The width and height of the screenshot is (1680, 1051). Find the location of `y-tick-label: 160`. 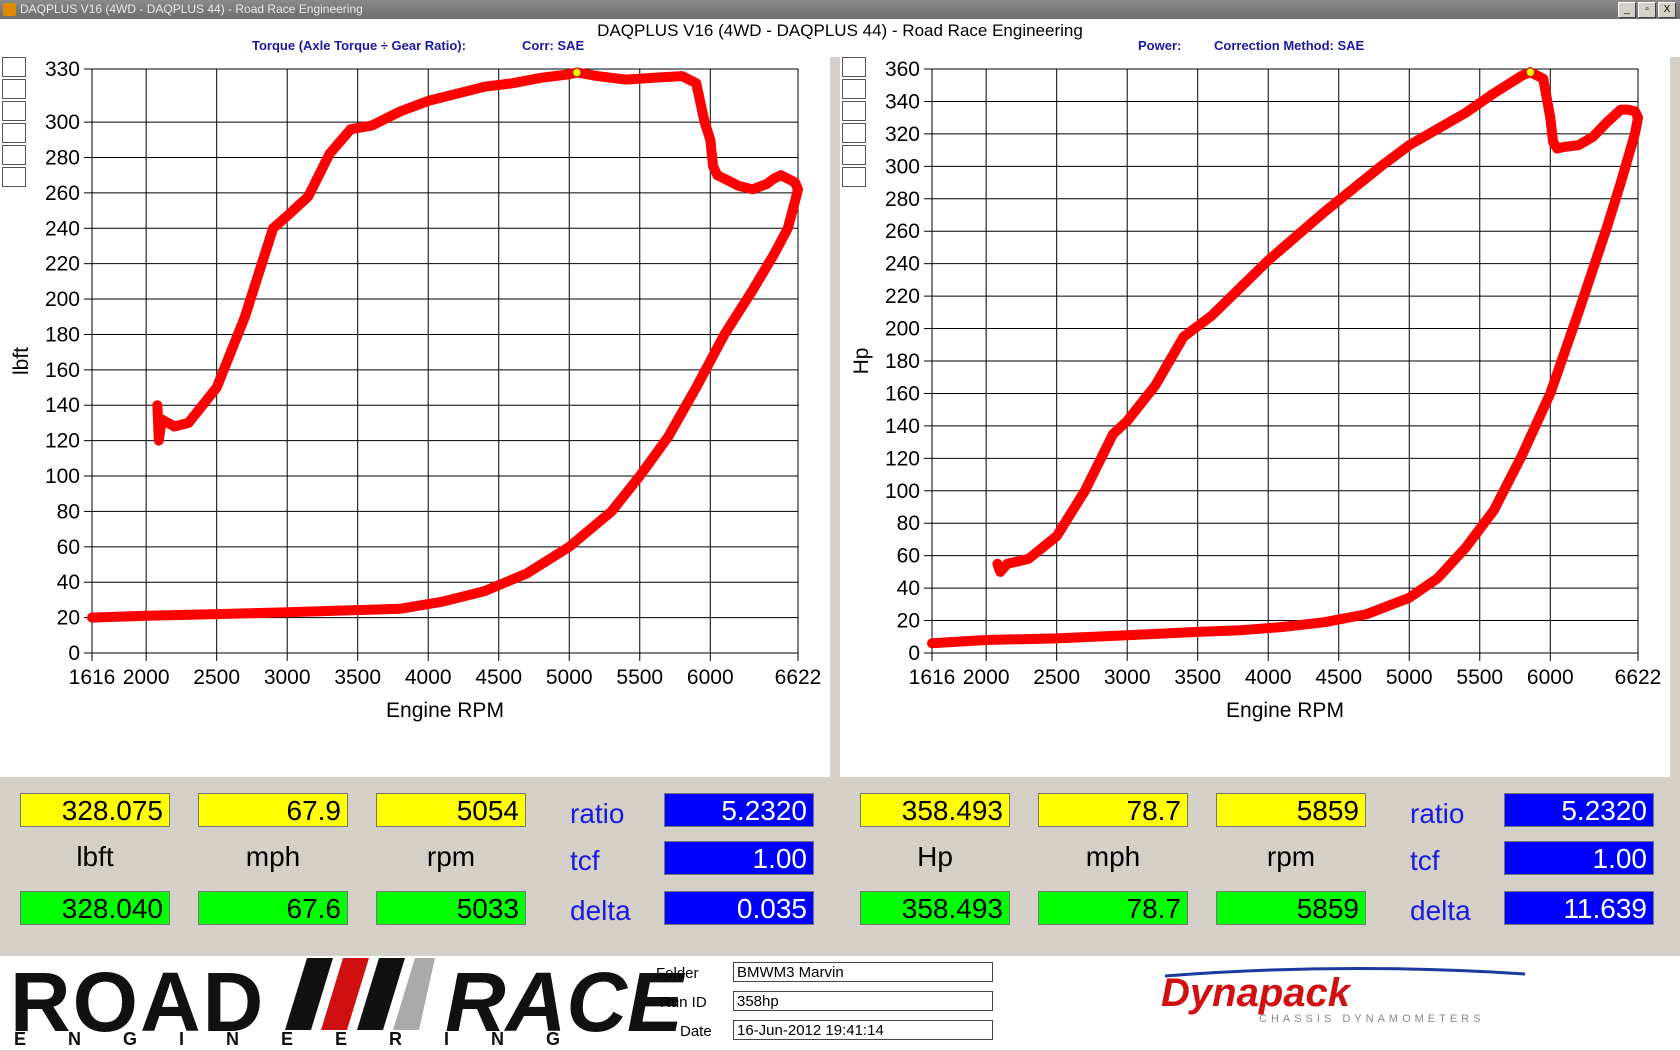

y-tick-label: 160 is located at coordinates (902, 393).